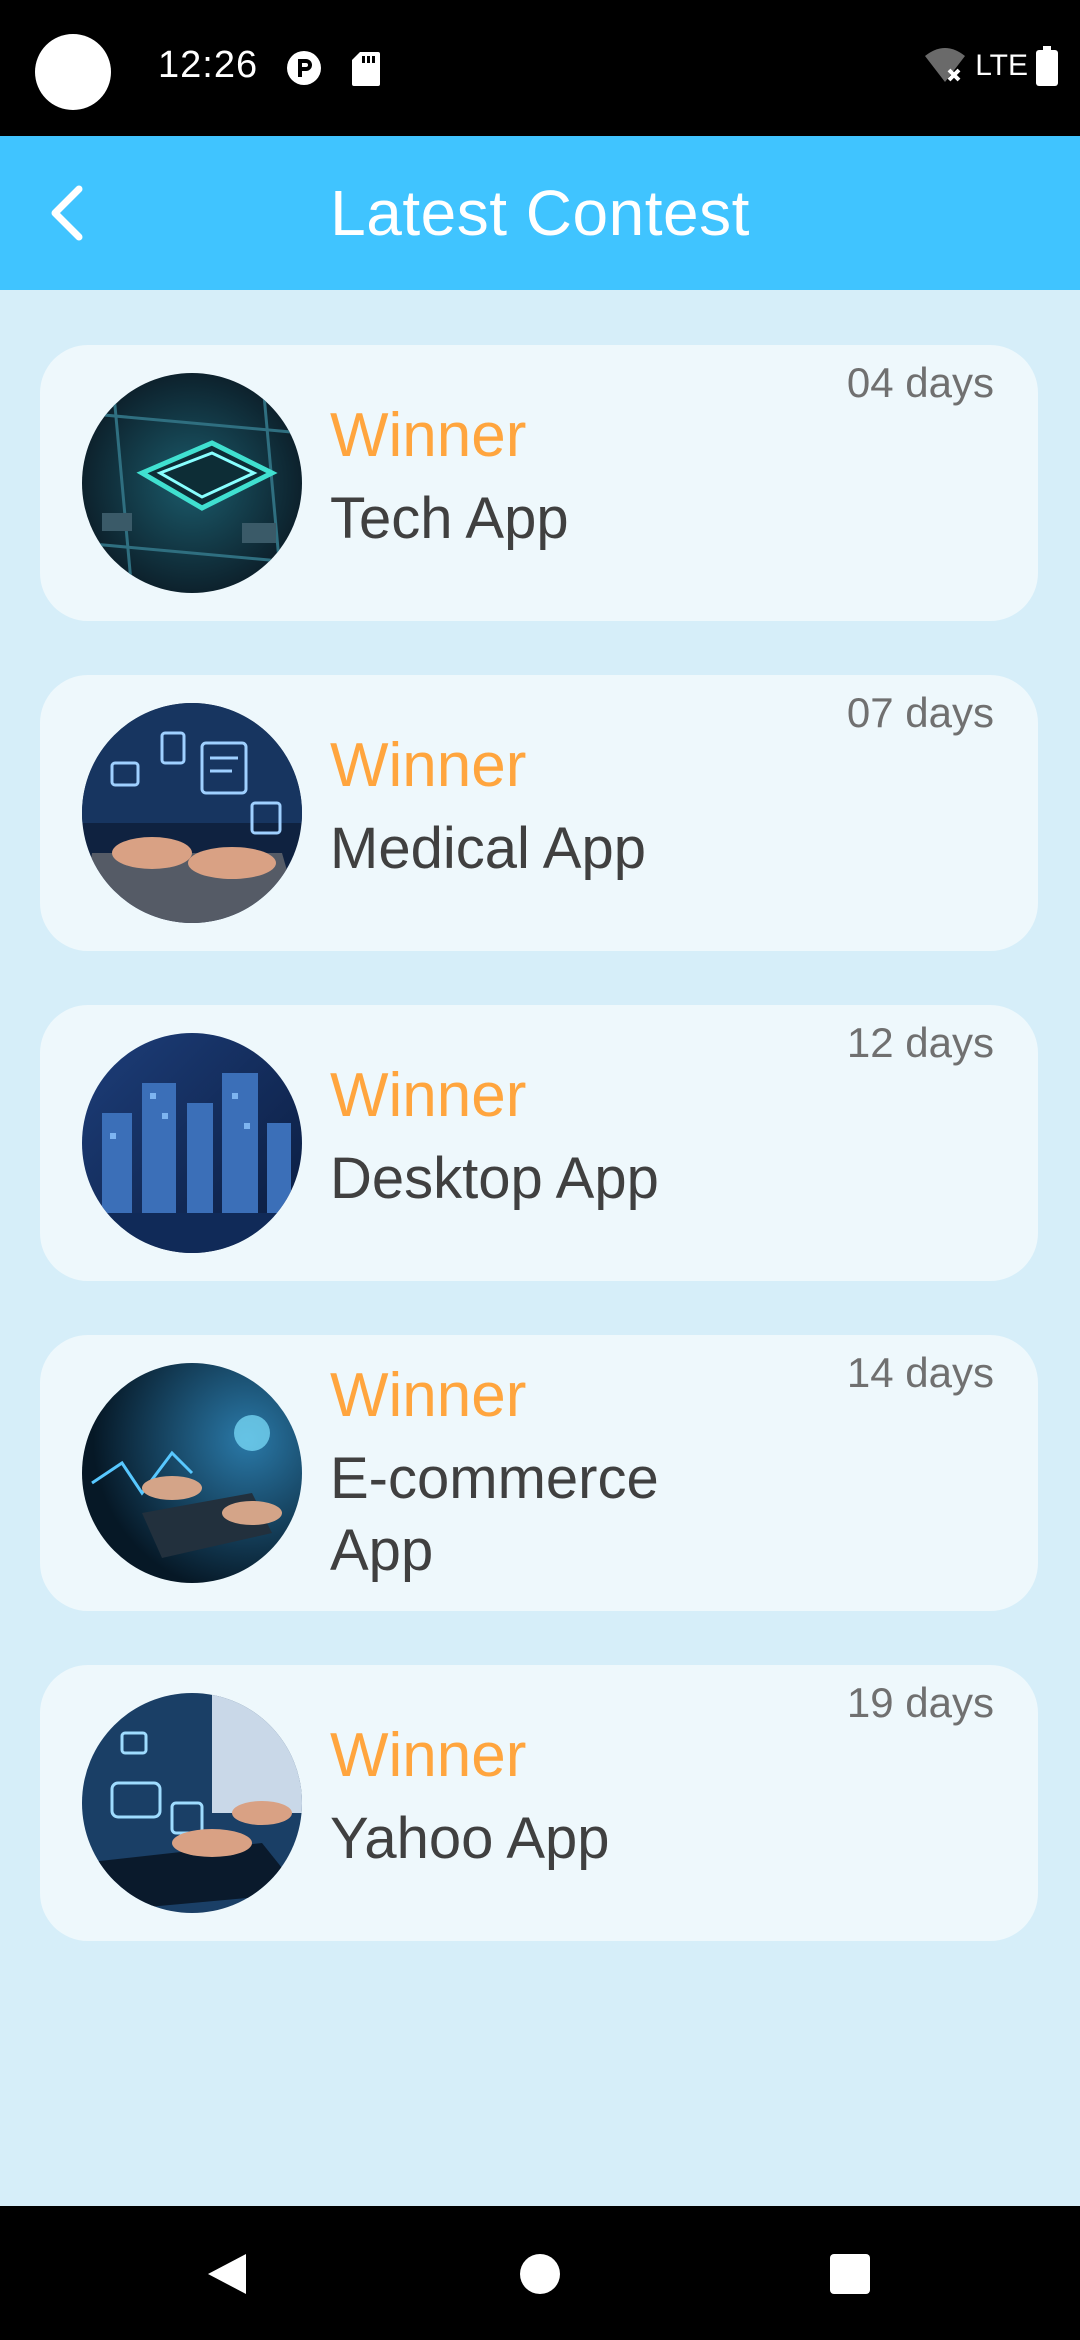  I want to click on status-right-group: LTE, so click(990, 66).